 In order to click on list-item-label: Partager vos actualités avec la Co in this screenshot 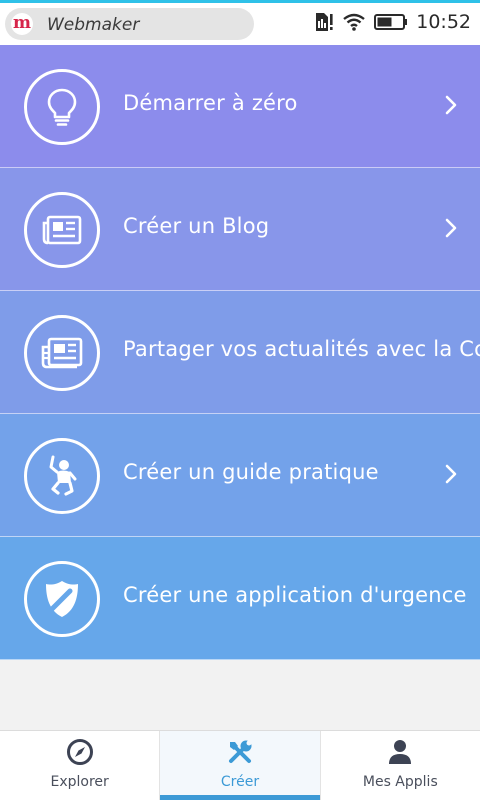, I will do `click(301, 349)`.